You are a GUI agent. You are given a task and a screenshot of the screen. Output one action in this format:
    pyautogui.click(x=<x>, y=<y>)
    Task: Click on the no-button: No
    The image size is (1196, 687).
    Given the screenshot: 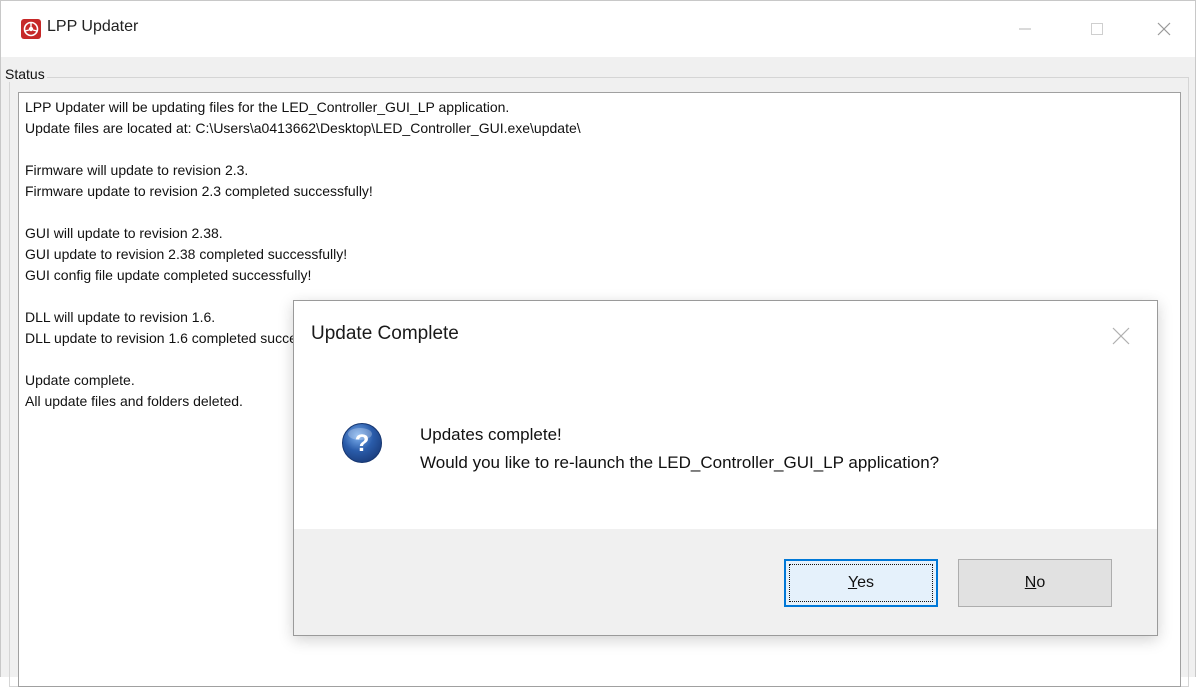 What is the action you would take?
    pyautogui.click(x=1035, y=583)
    